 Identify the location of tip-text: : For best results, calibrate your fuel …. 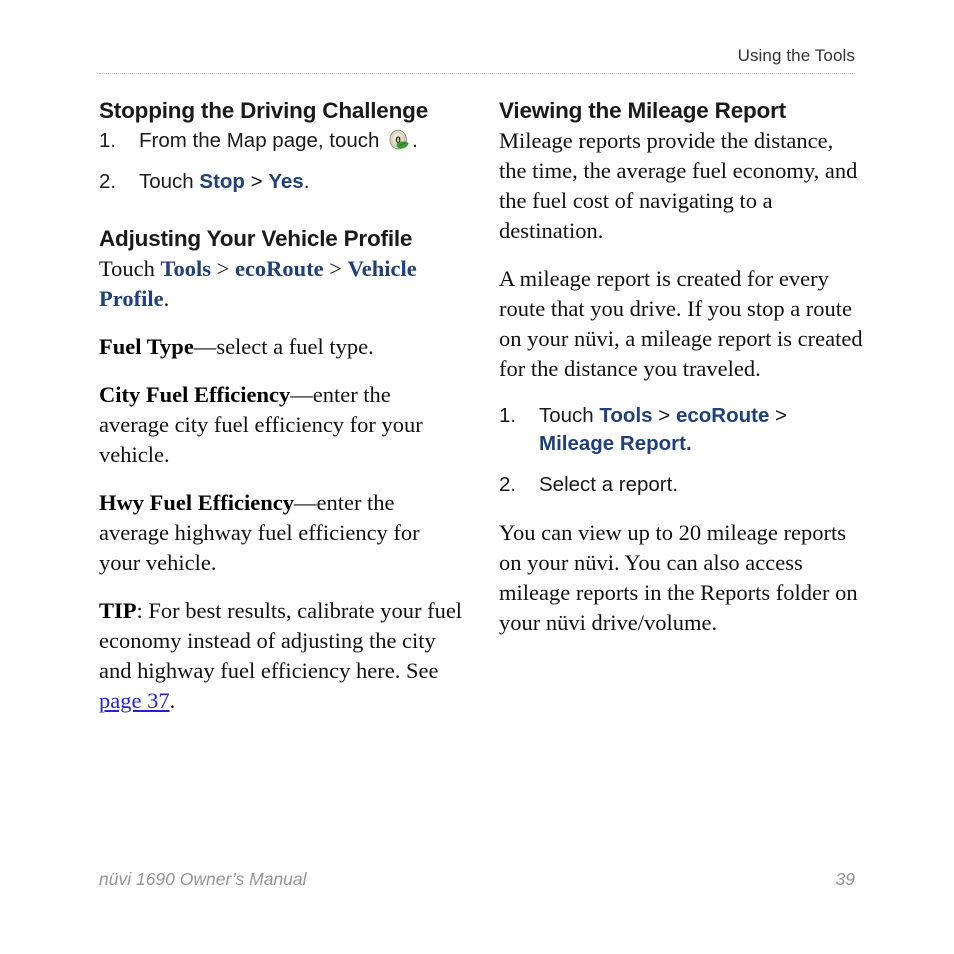
(281, 640).